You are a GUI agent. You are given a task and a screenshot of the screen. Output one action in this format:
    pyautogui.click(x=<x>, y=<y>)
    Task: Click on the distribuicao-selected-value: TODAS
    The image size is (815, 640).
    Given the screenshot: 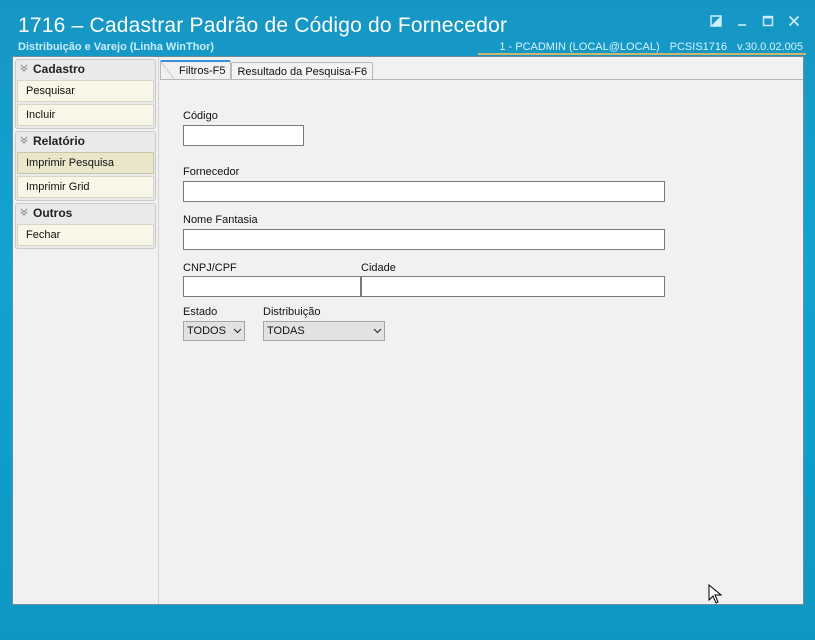 What is the action you would take?
    pyautogui.click(x=286, y=331)
    